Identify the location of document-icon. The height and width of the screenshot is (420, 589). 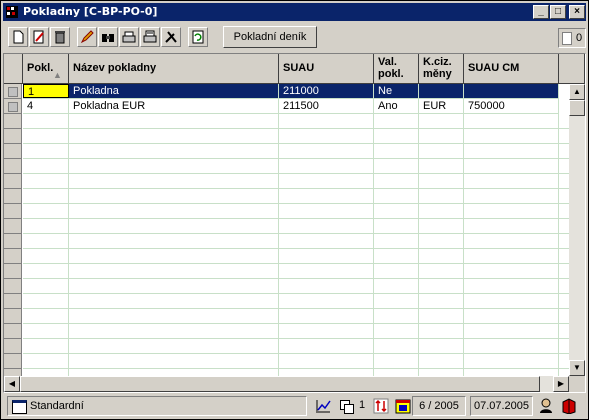
(567, 38).